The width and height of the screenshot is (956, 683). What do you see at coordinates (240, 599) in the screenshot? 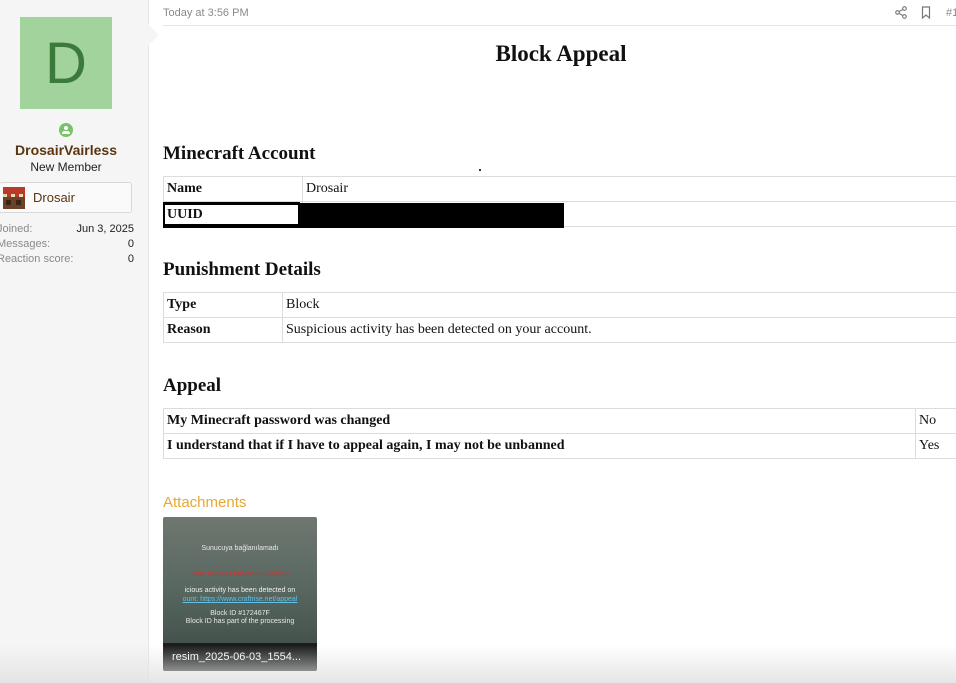
I see `preview-text: ount: https://www.craftrise.net/appeal` at bounding box center [240, 599].